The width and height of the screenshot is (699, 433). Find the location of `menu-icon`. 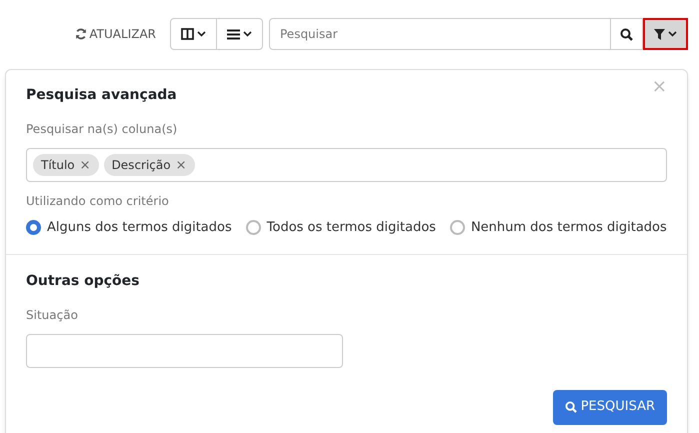

menu-icon is located at coordinates (233, 34).